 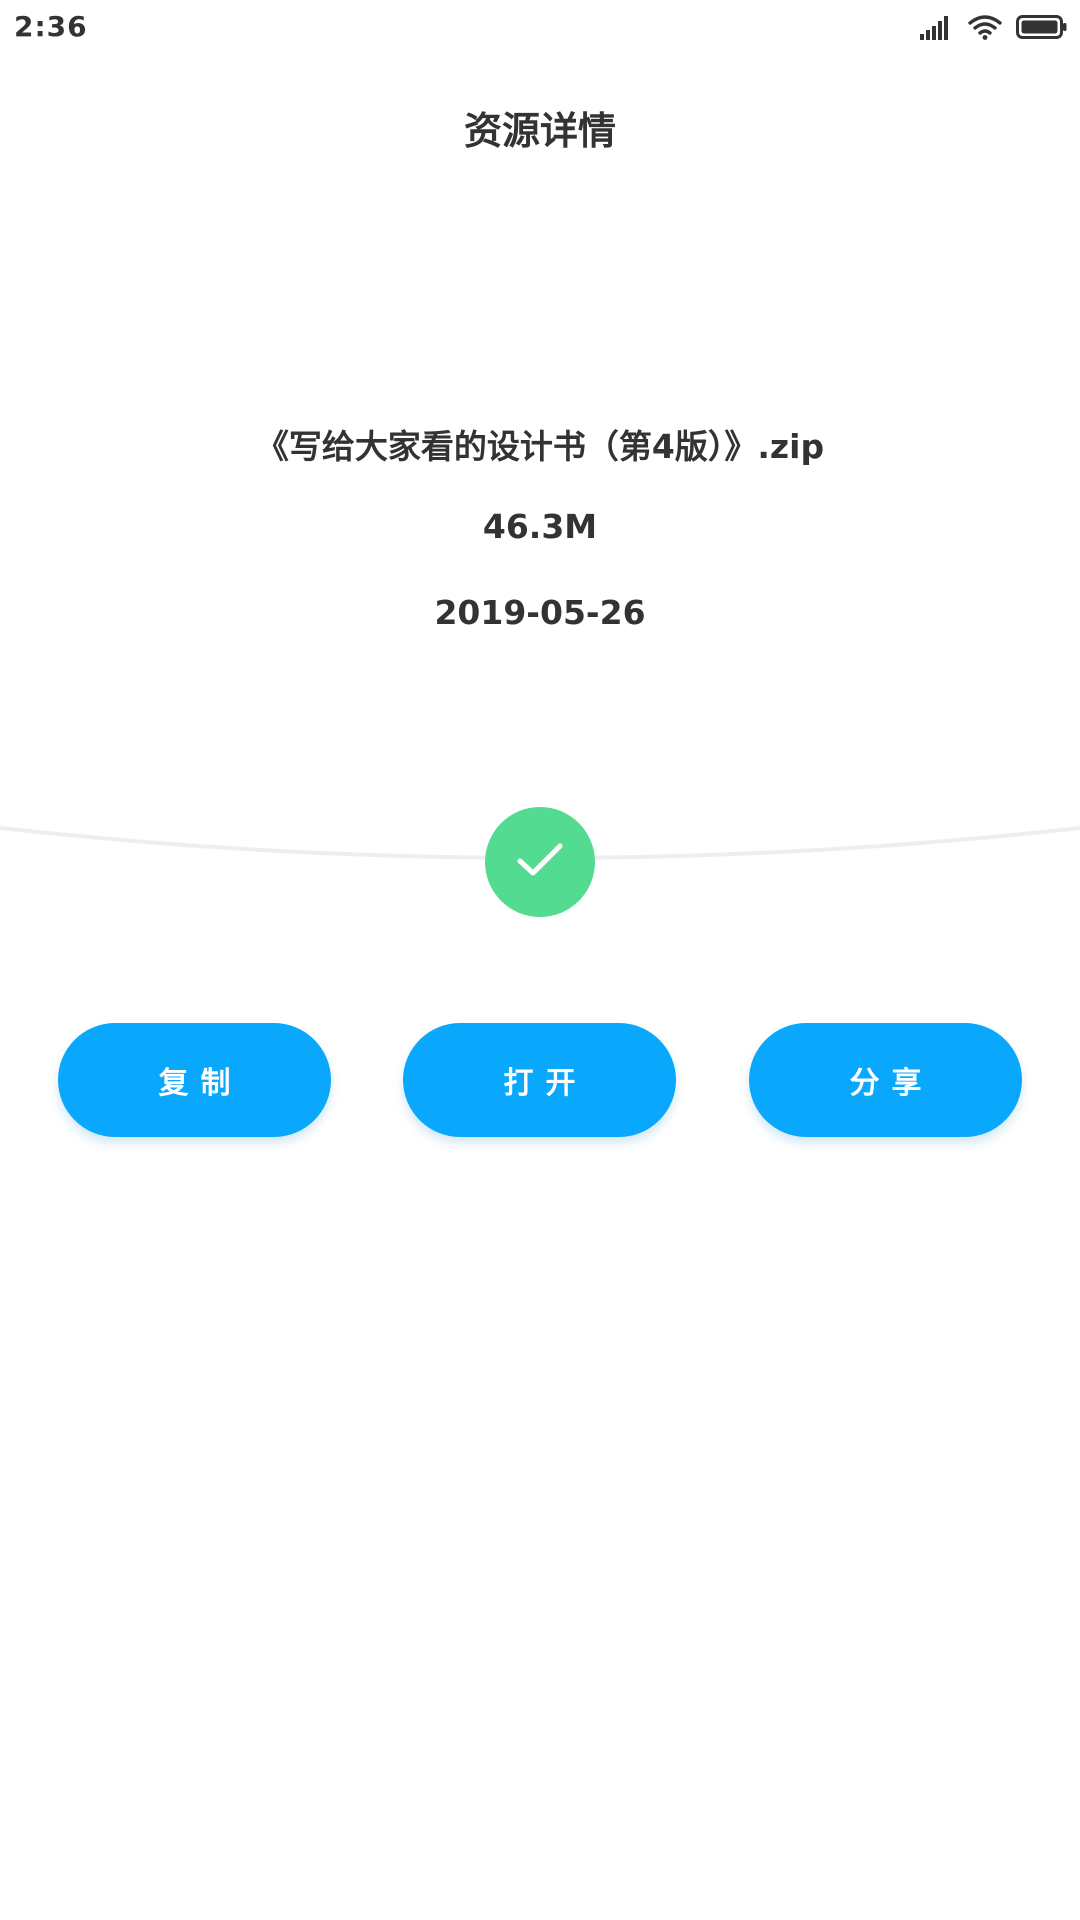 I want to click on battery-icon, so click(x=1042, y=29).